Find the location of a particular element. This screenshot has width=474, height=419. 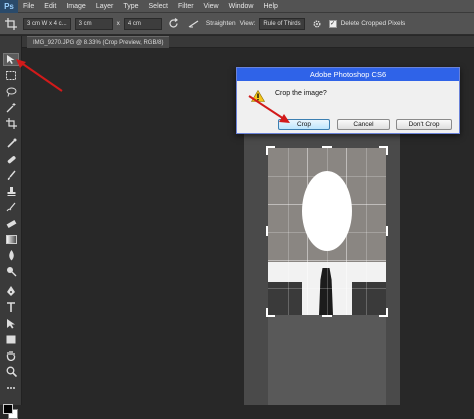

dodge-tool-icon is located at coordinates (11, 271).